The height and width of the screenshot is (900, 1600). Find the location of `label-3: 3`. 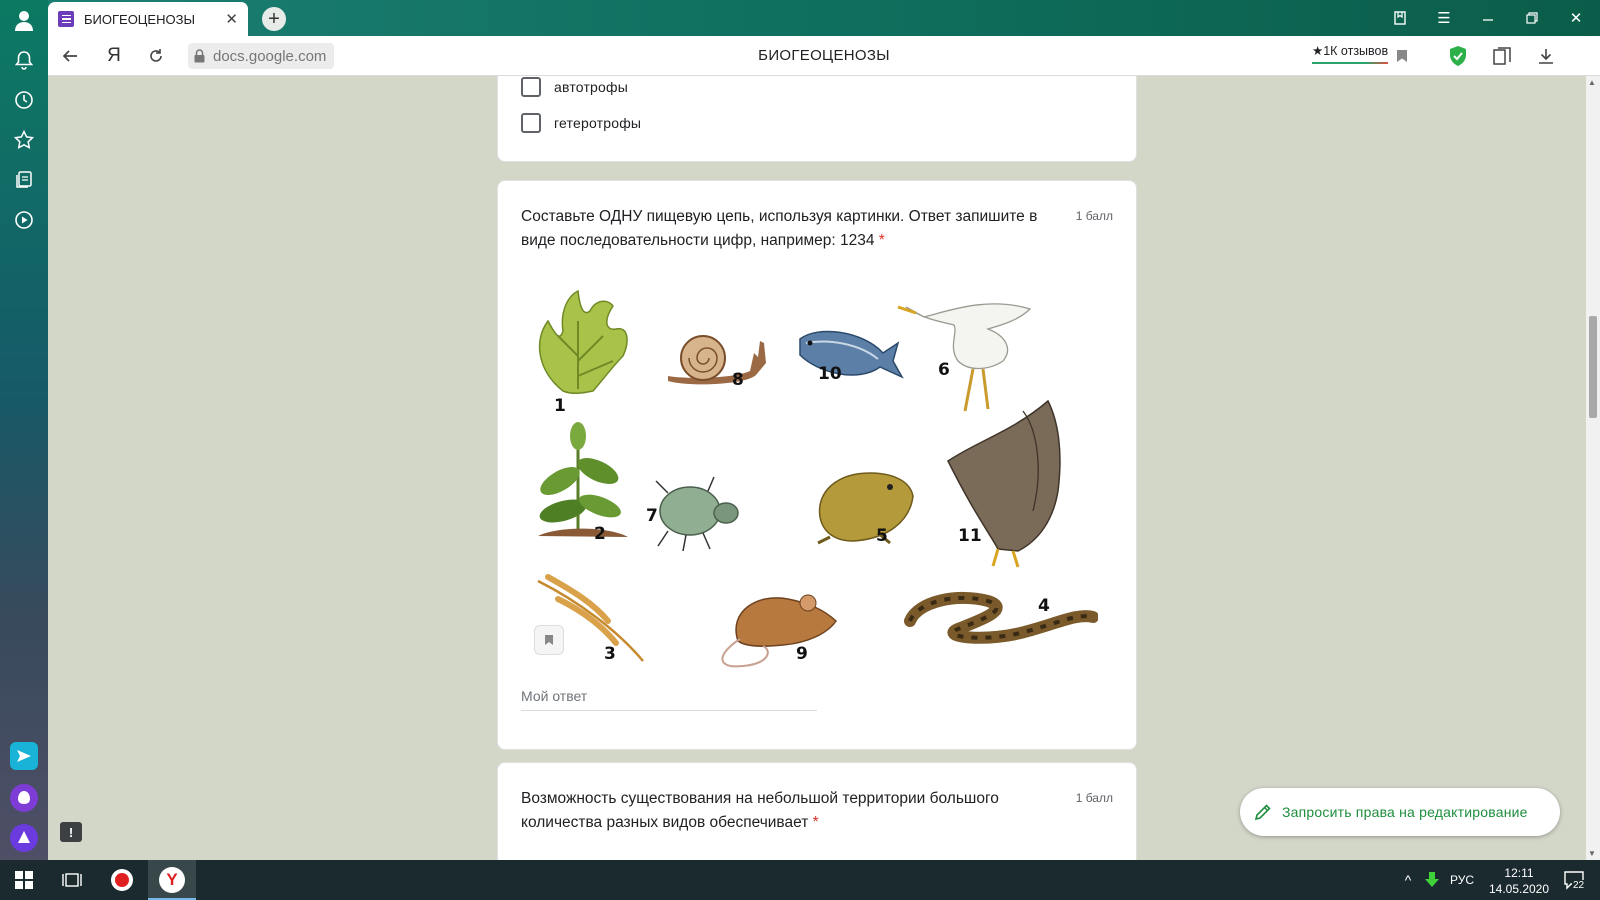

label-3: 3 is located at coordinates (610, 654).